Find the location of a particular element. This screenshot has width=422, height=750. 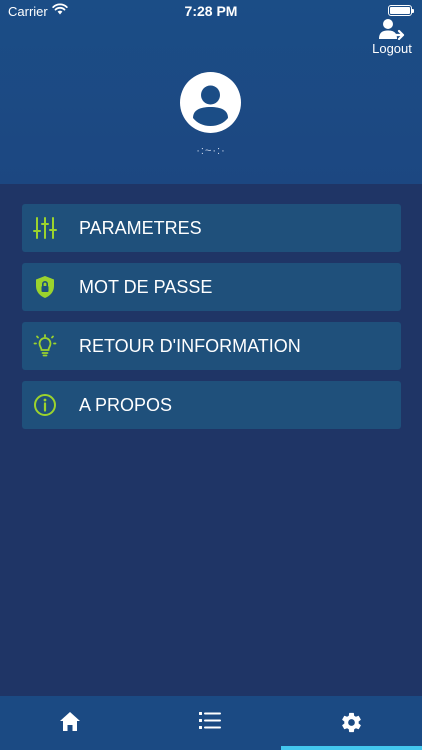

battery-icon is located at coordinates (401, 10).